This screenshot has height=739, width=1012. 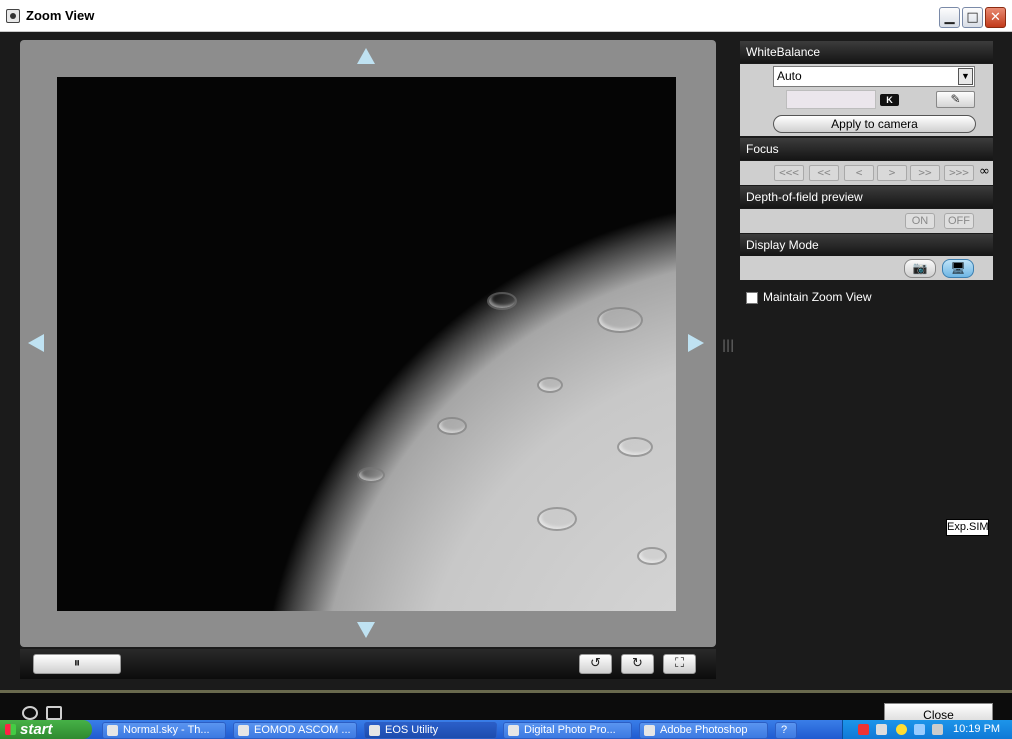 What do you see at coordinates (889, 100) in the screenshot?
I see `kelvin-badge: K` at bounding box center [889, 100].